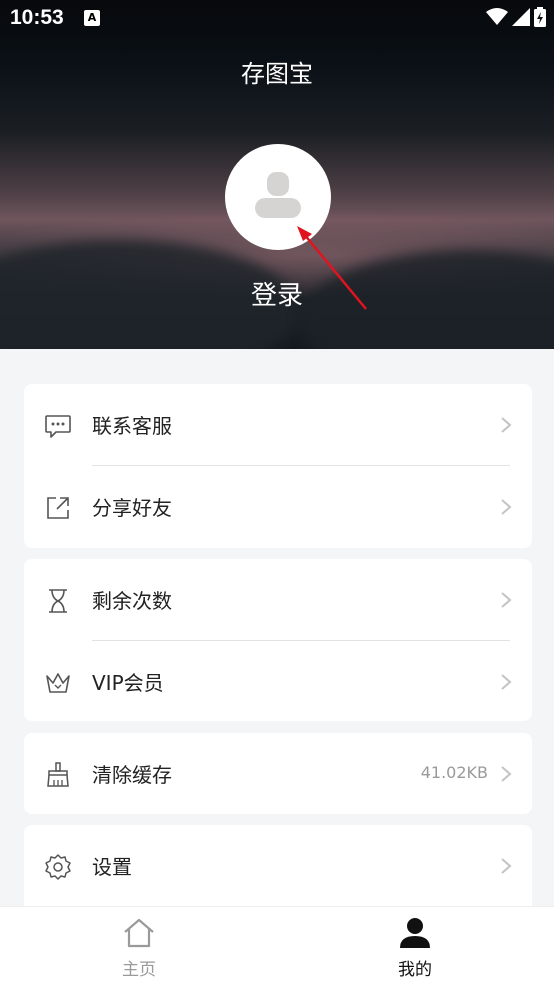  I want to click on menu-item-clear-cache: 清除缓存 41.02KB, so click(278, 773).